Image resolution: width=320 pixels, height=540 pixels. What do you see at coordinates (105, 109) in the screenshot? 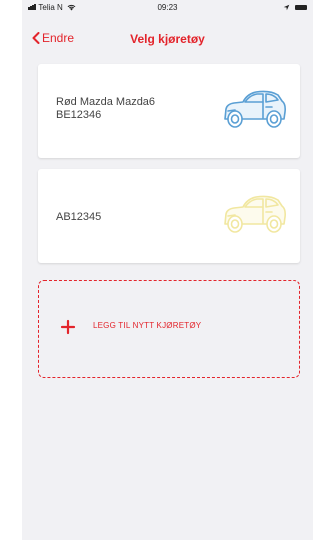
I see `vehicle-info: Rød Mazda Mazda6 BE12346` at bounding box center [105, 109].